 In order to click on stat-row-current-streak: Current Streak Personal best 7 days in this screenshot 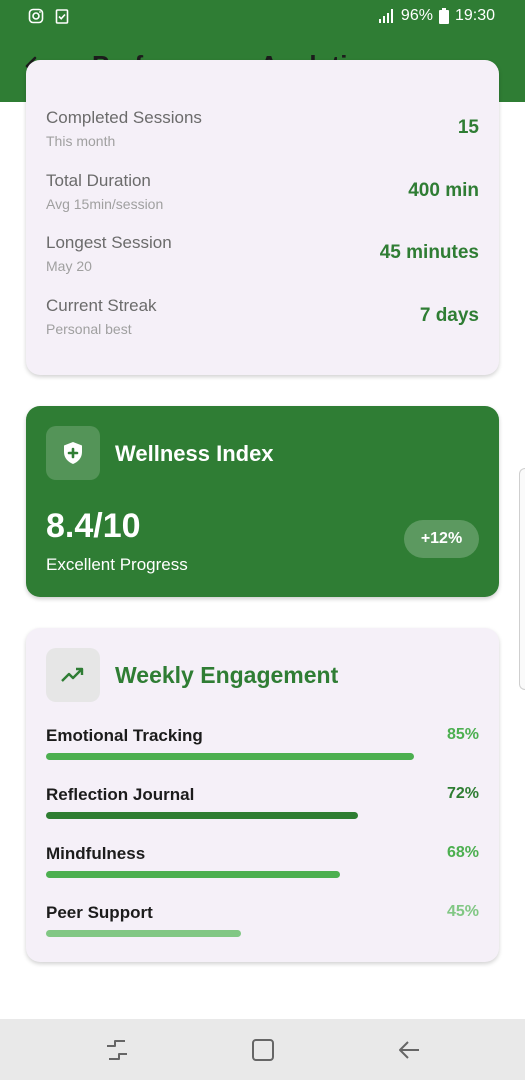, I will do `click(262, 324)`.